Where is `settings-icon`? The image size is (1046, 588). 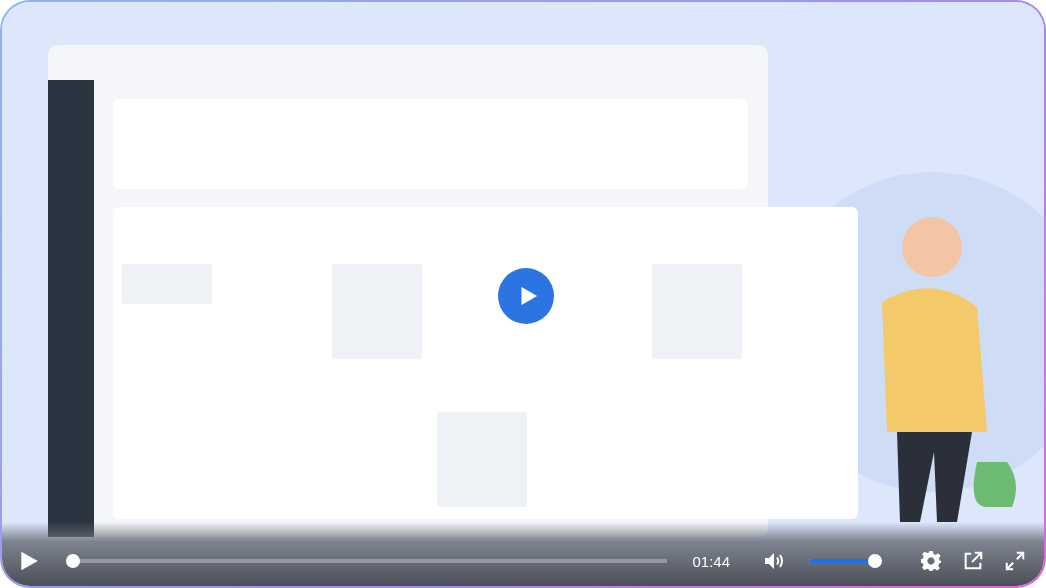
settings-icon is located at coordinates (931, 561).